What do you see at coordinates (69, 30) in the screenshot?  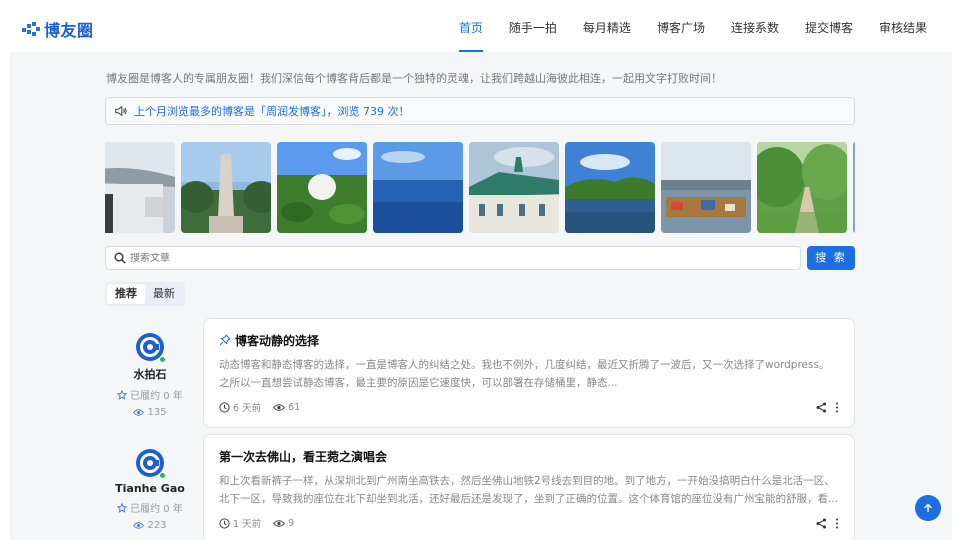 I see `site-name: 博友圈` at bounding box center [69, 30].